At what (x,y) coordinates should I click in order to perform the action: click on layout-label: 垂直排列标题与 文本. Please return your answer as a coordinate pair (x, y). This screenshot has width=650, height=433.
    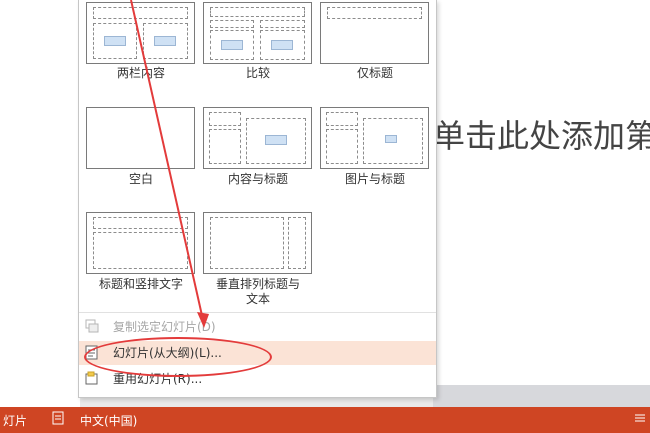
    Looking at the image, I should click on (257, 291).